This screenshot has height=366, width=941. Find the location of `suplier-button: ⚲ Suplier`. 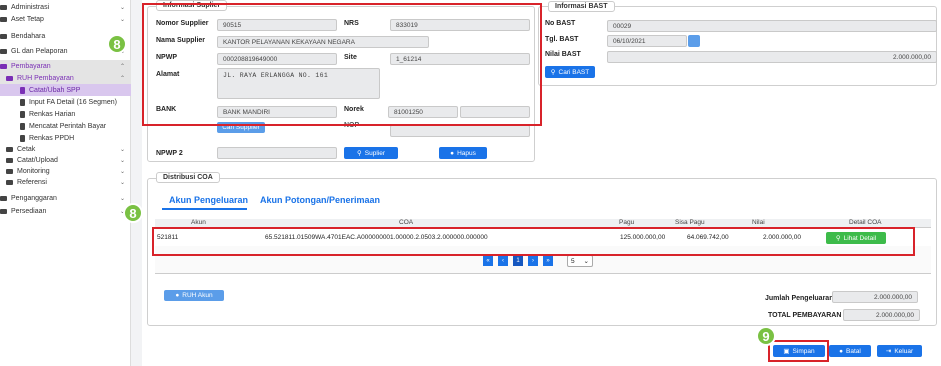

suplier-button: ⚲ Suplier is located at coordinates (371, 153).